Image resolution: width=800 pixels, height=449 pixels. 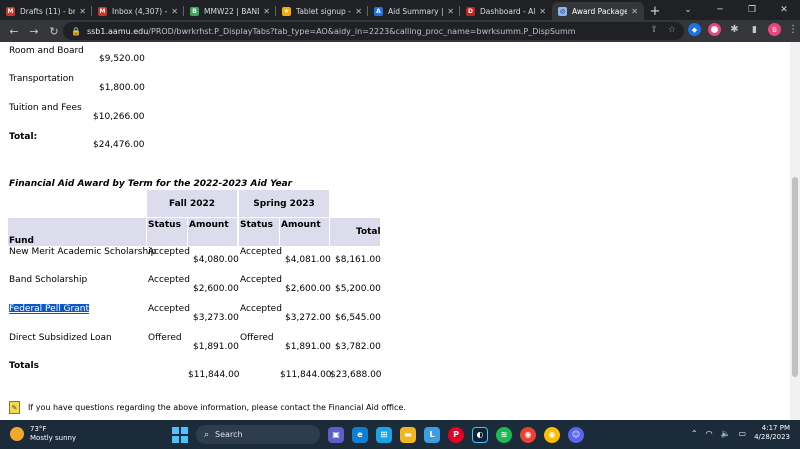 I want to click on tab-band: B MMW22 | BAND ✕, so click(x=230, y=11).